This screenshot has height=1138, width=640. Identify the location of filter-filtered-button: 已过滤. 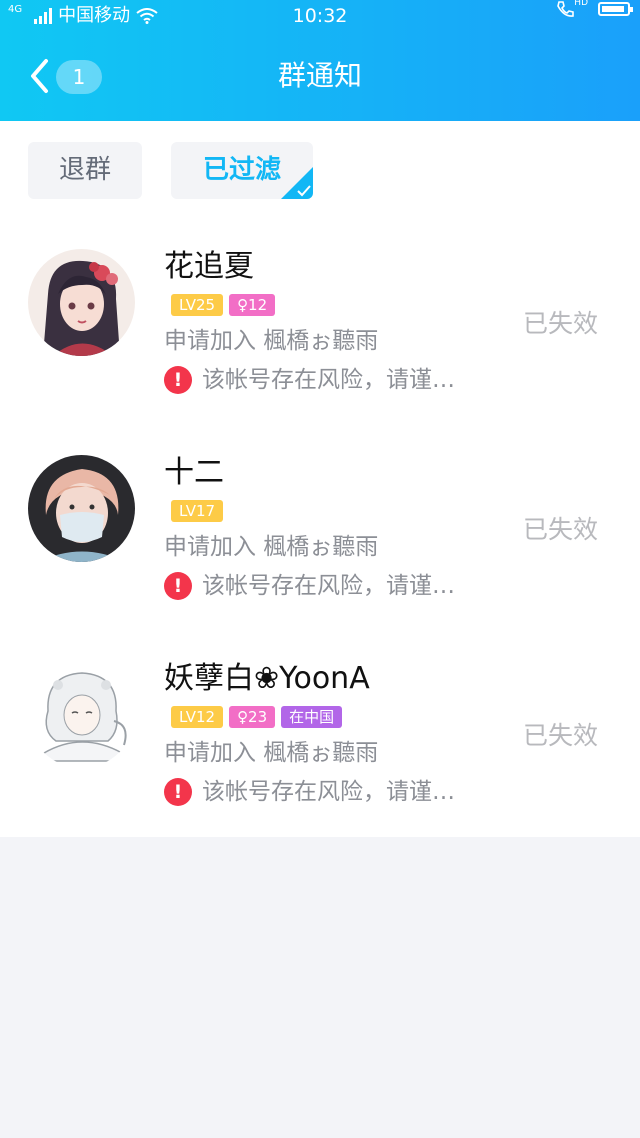
(242, 170).